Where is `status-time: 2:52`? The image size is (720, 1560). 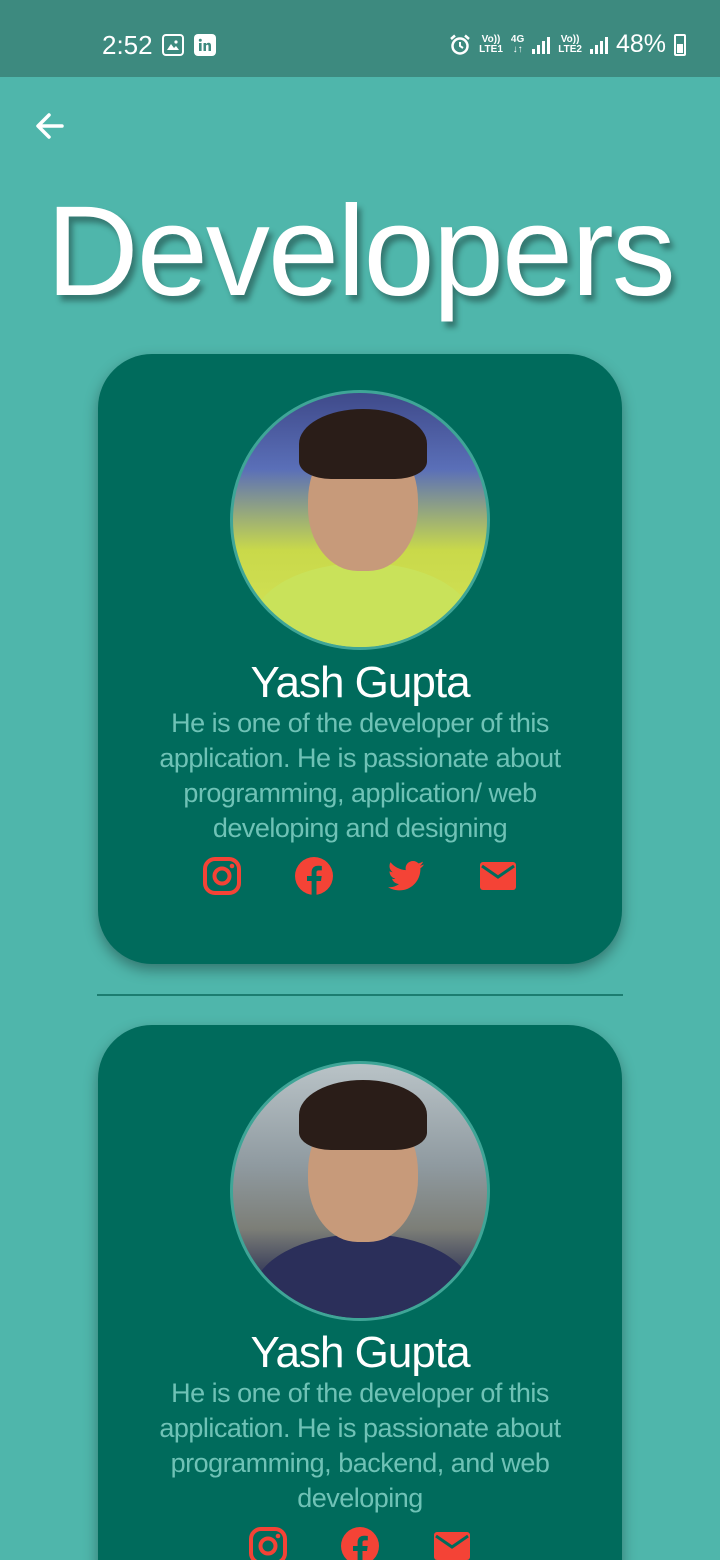
status-time: 2:52 is located at coordinates (127, 45).